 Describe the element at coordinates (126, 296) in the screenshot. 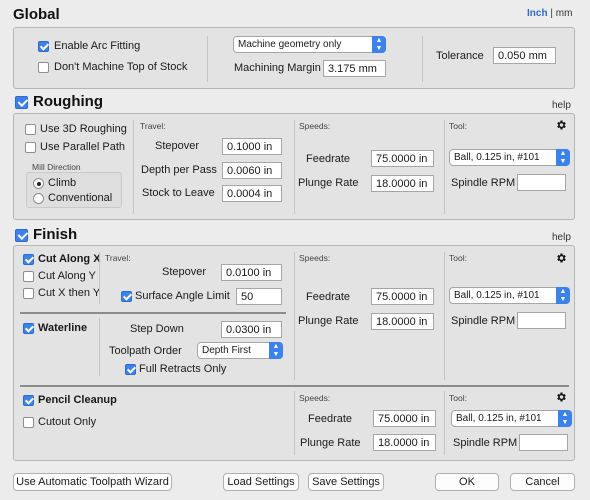

I see `surface-angle-limit-checkbox` at that location.